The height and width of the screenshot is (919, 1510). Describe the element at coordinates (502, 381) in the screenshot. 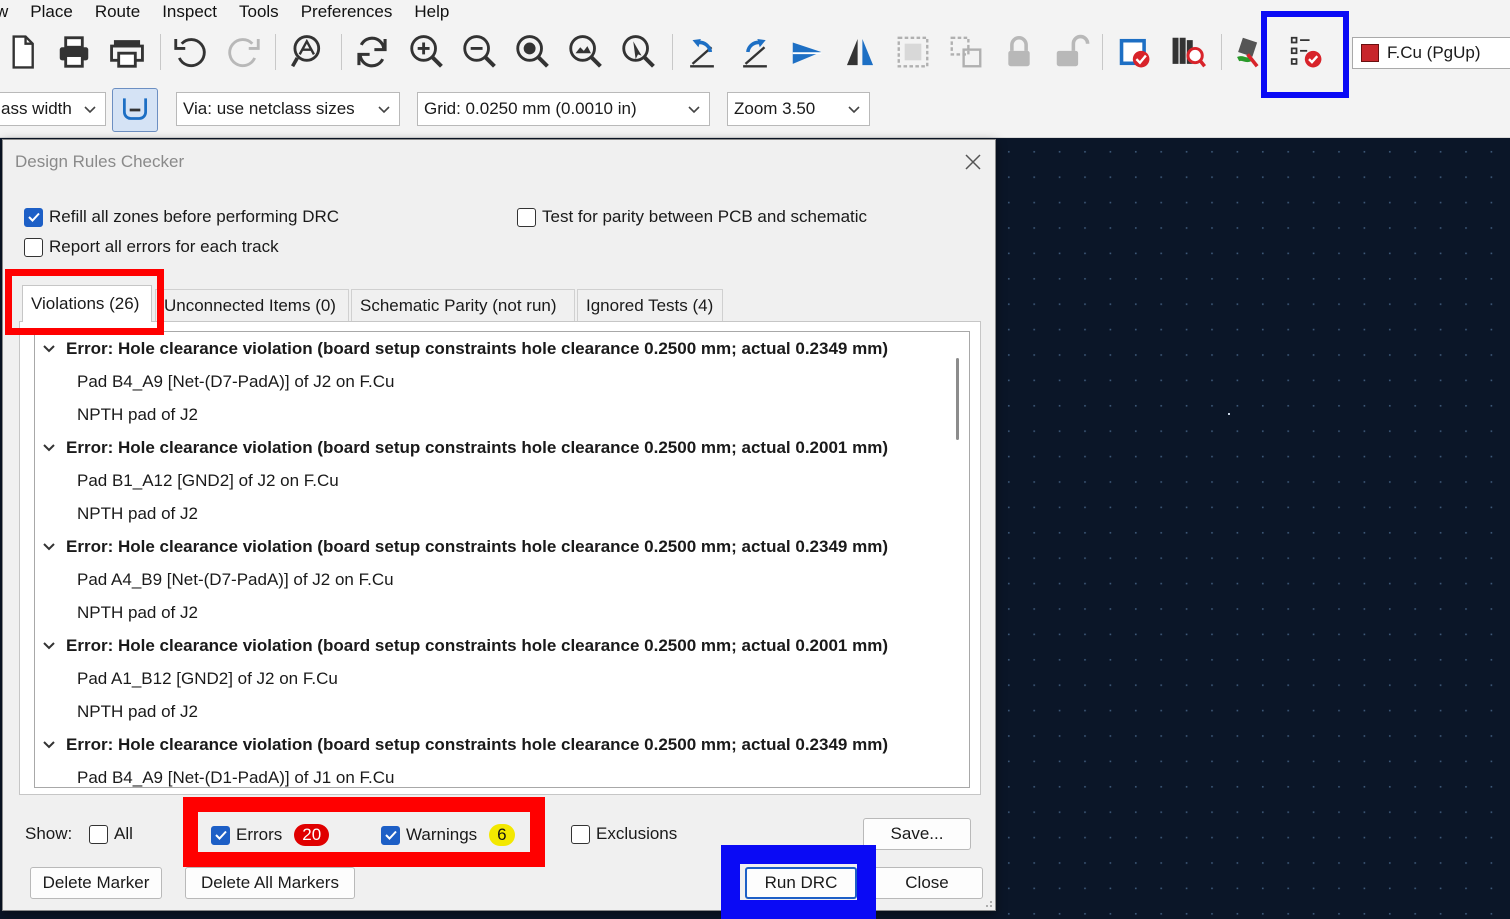

I see `violation-item: Pad B4_A9 [Net-(D7-PadA)] of J2 on F.Cu` at that location.